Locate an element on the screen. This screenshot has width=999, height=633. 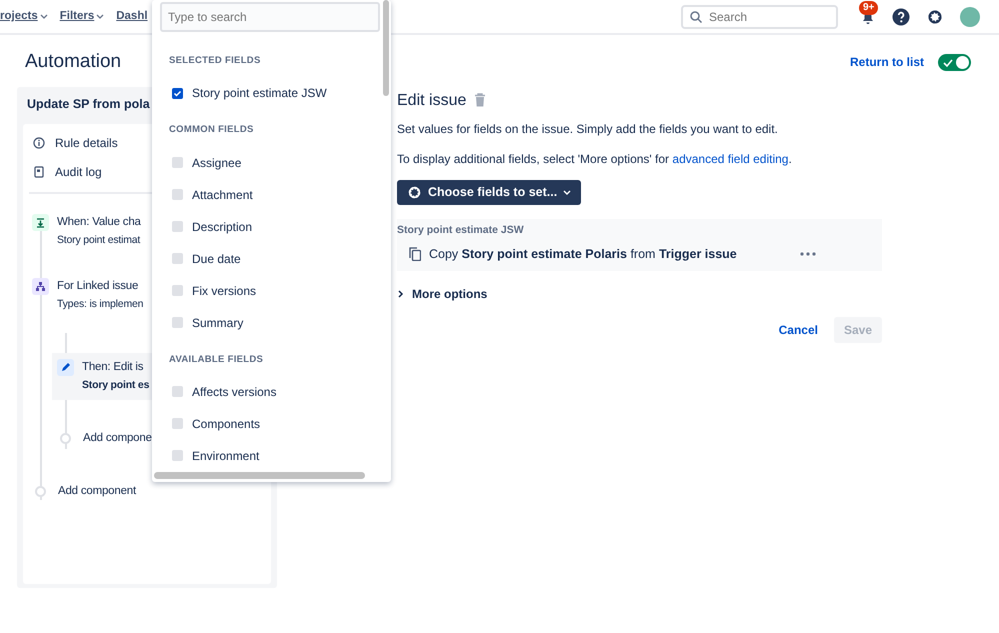
check-icon is located at coordinates (948, 63).